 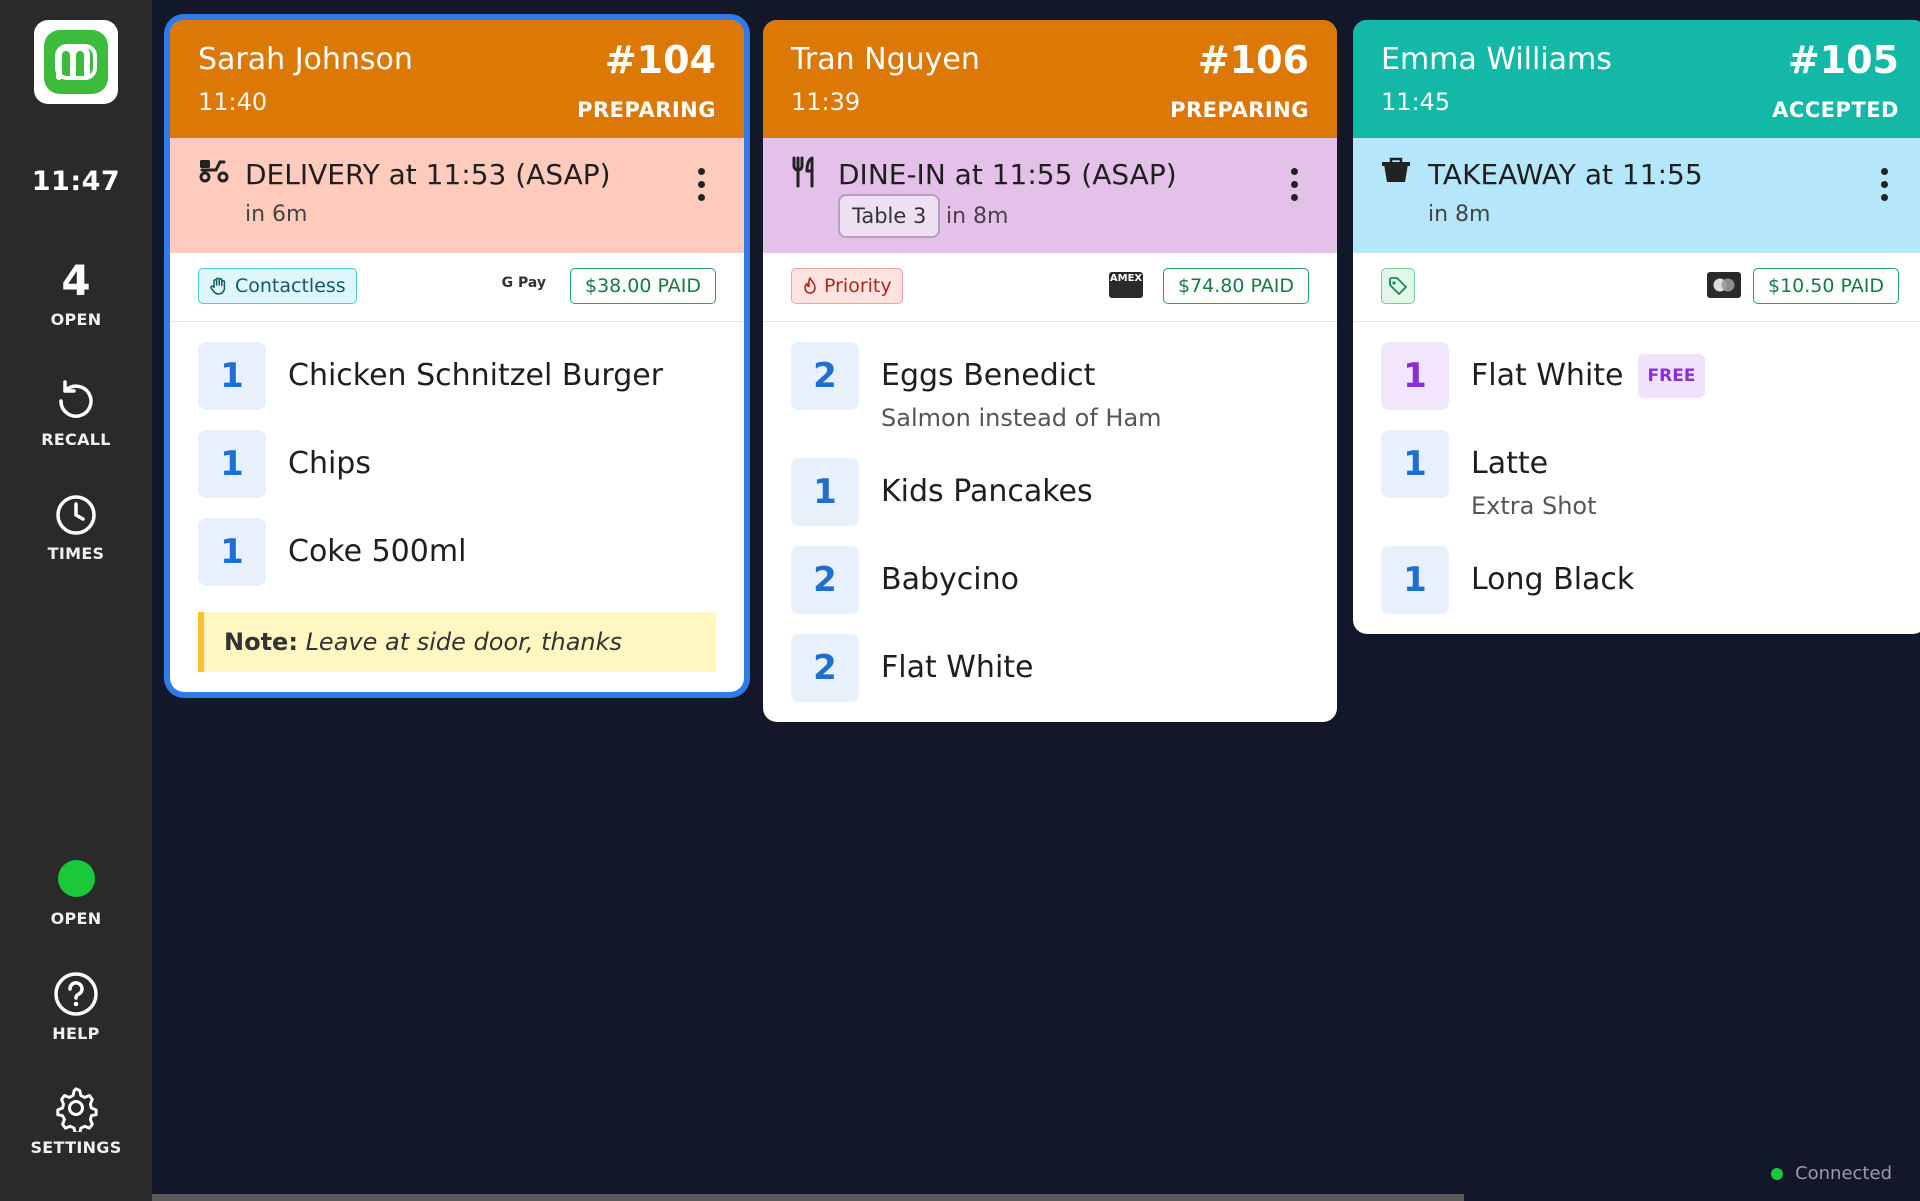 I want to click on store-status-toggle: OPEN, so click(x=76, y=894).